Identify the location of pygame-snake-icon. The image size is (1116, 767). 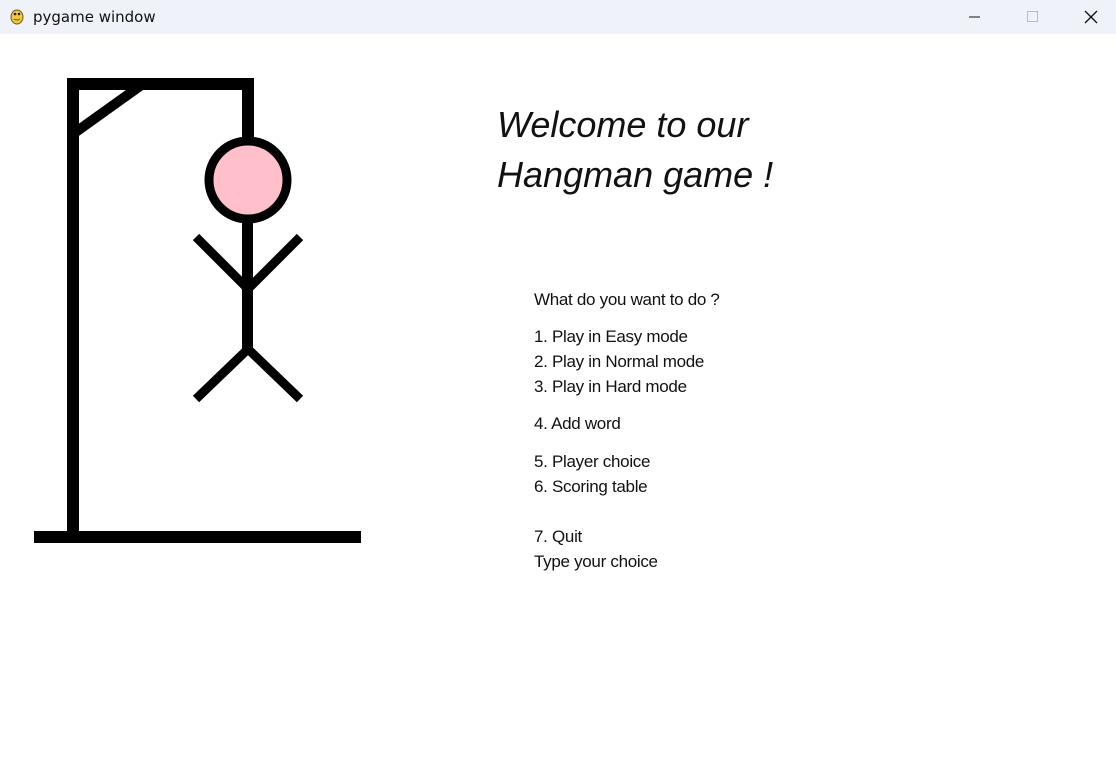
(17, 17).